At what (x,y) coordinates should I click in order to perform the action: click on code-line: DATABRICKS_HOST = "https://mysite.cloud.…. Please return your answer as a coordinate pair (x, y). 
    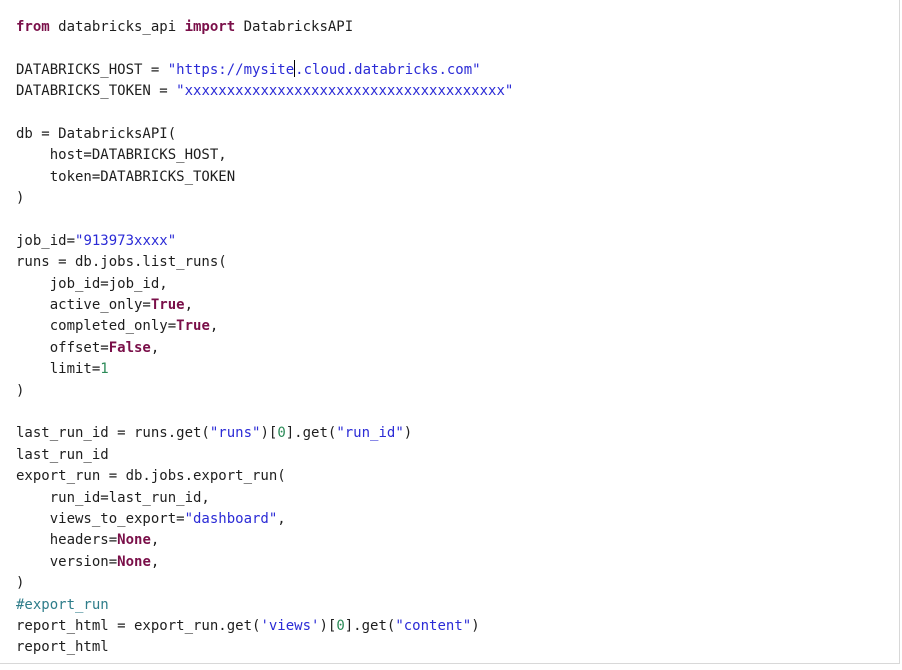
    Looking at the image, I should click on (264, 70).